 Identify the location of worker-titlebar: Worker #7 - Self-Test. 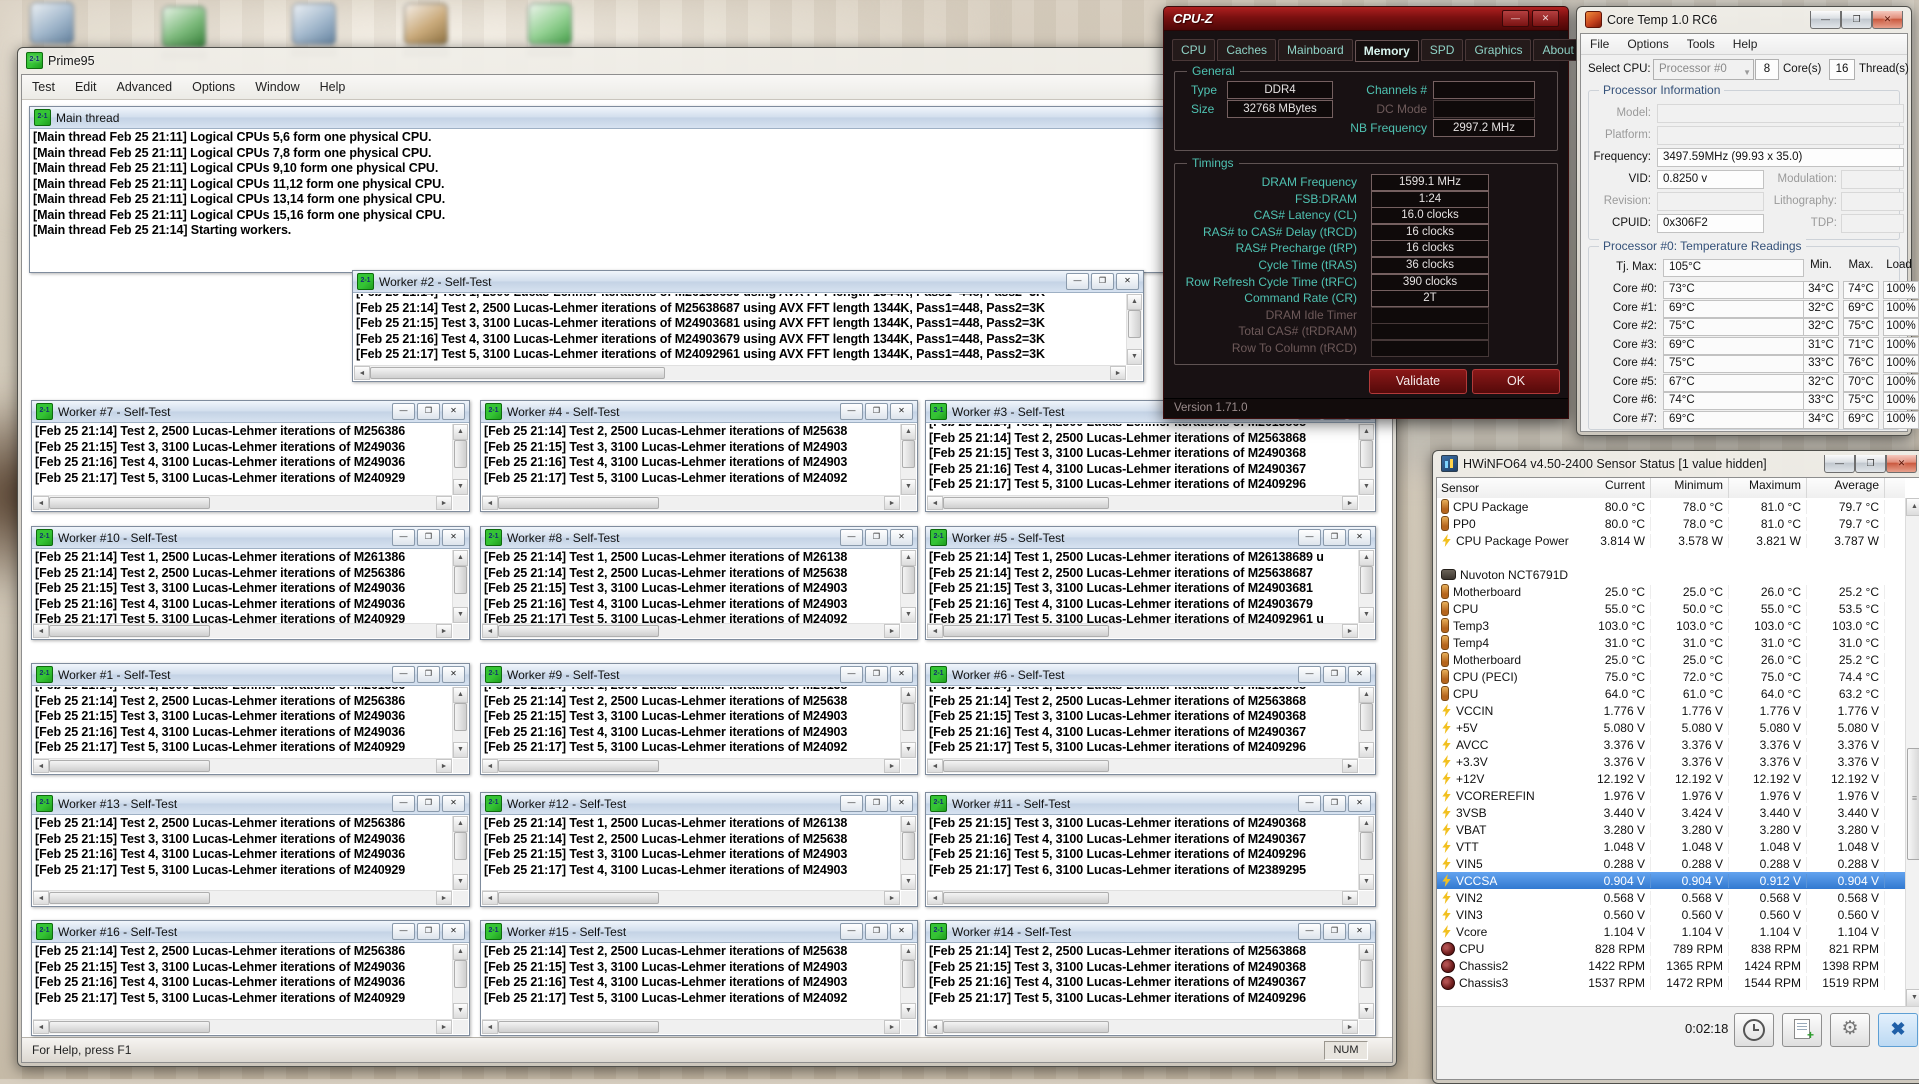
(250, 412).